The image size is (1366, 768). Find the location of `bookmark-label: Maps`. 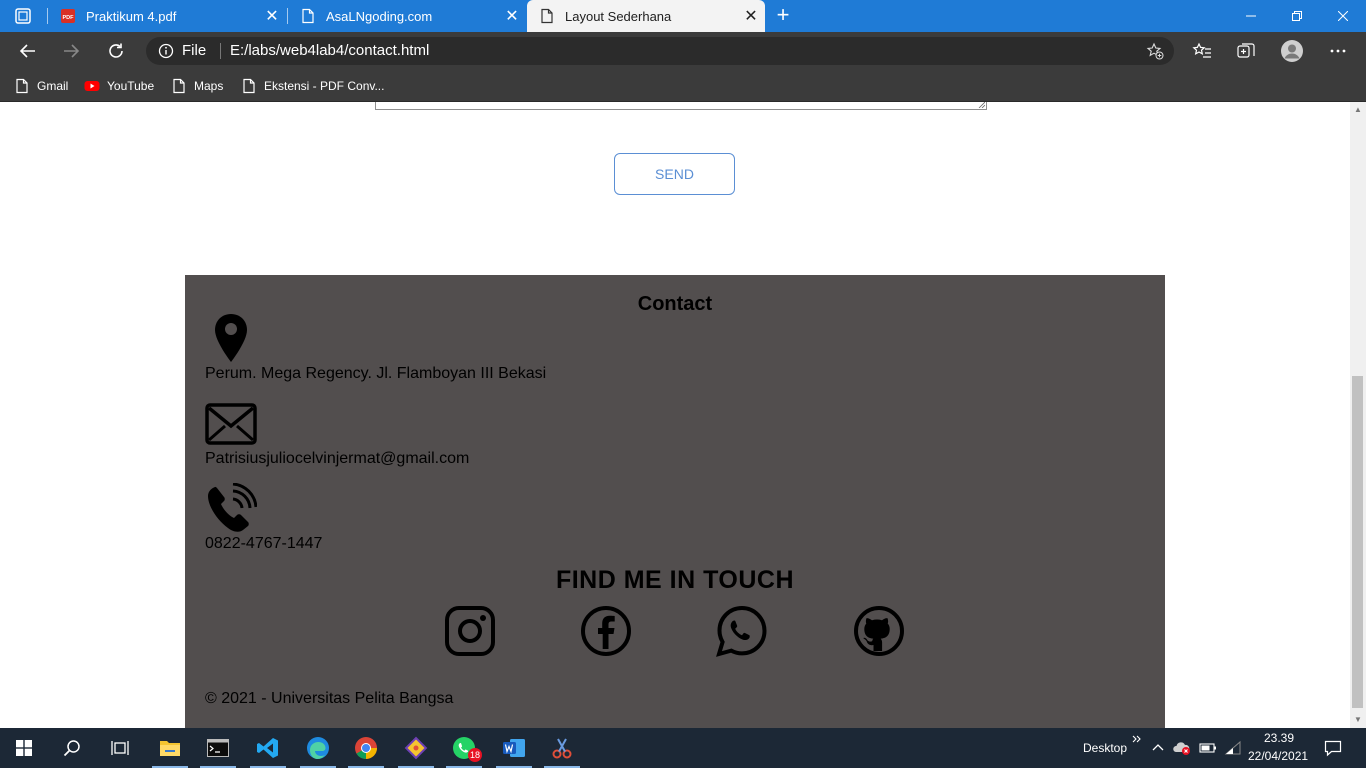

bookmark-label: Maps is located at coordinates (209, 86).